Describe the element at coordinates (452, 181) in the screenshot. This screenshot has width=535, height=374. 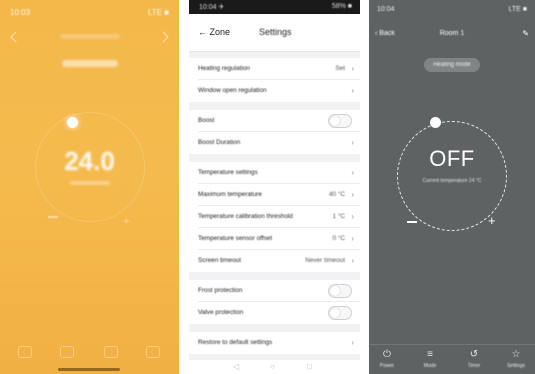
I see `current-temperature-label: Current temperature 24 °C` at that location.